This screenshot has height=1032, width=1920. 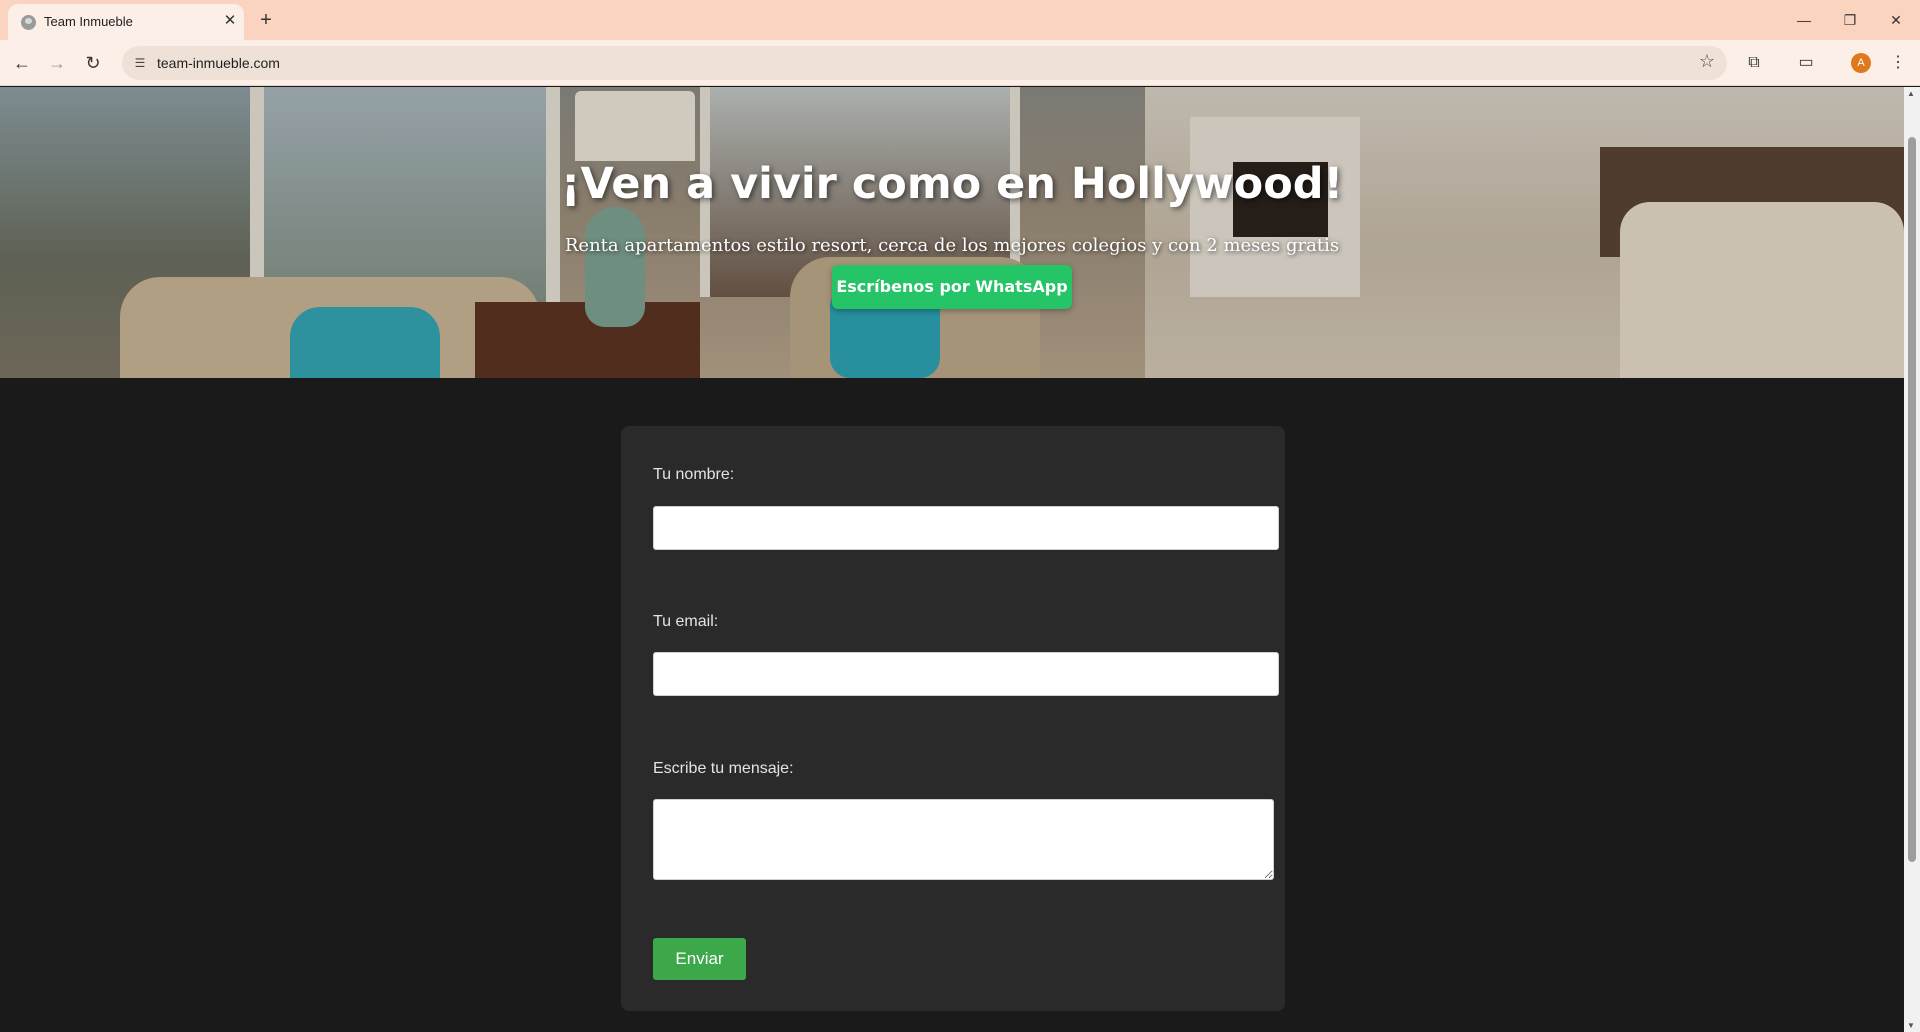 What do you see at coordinates (699, 959) in the screenshot?
I see `submit-button: Enviar` at bounding box center [699, 959].